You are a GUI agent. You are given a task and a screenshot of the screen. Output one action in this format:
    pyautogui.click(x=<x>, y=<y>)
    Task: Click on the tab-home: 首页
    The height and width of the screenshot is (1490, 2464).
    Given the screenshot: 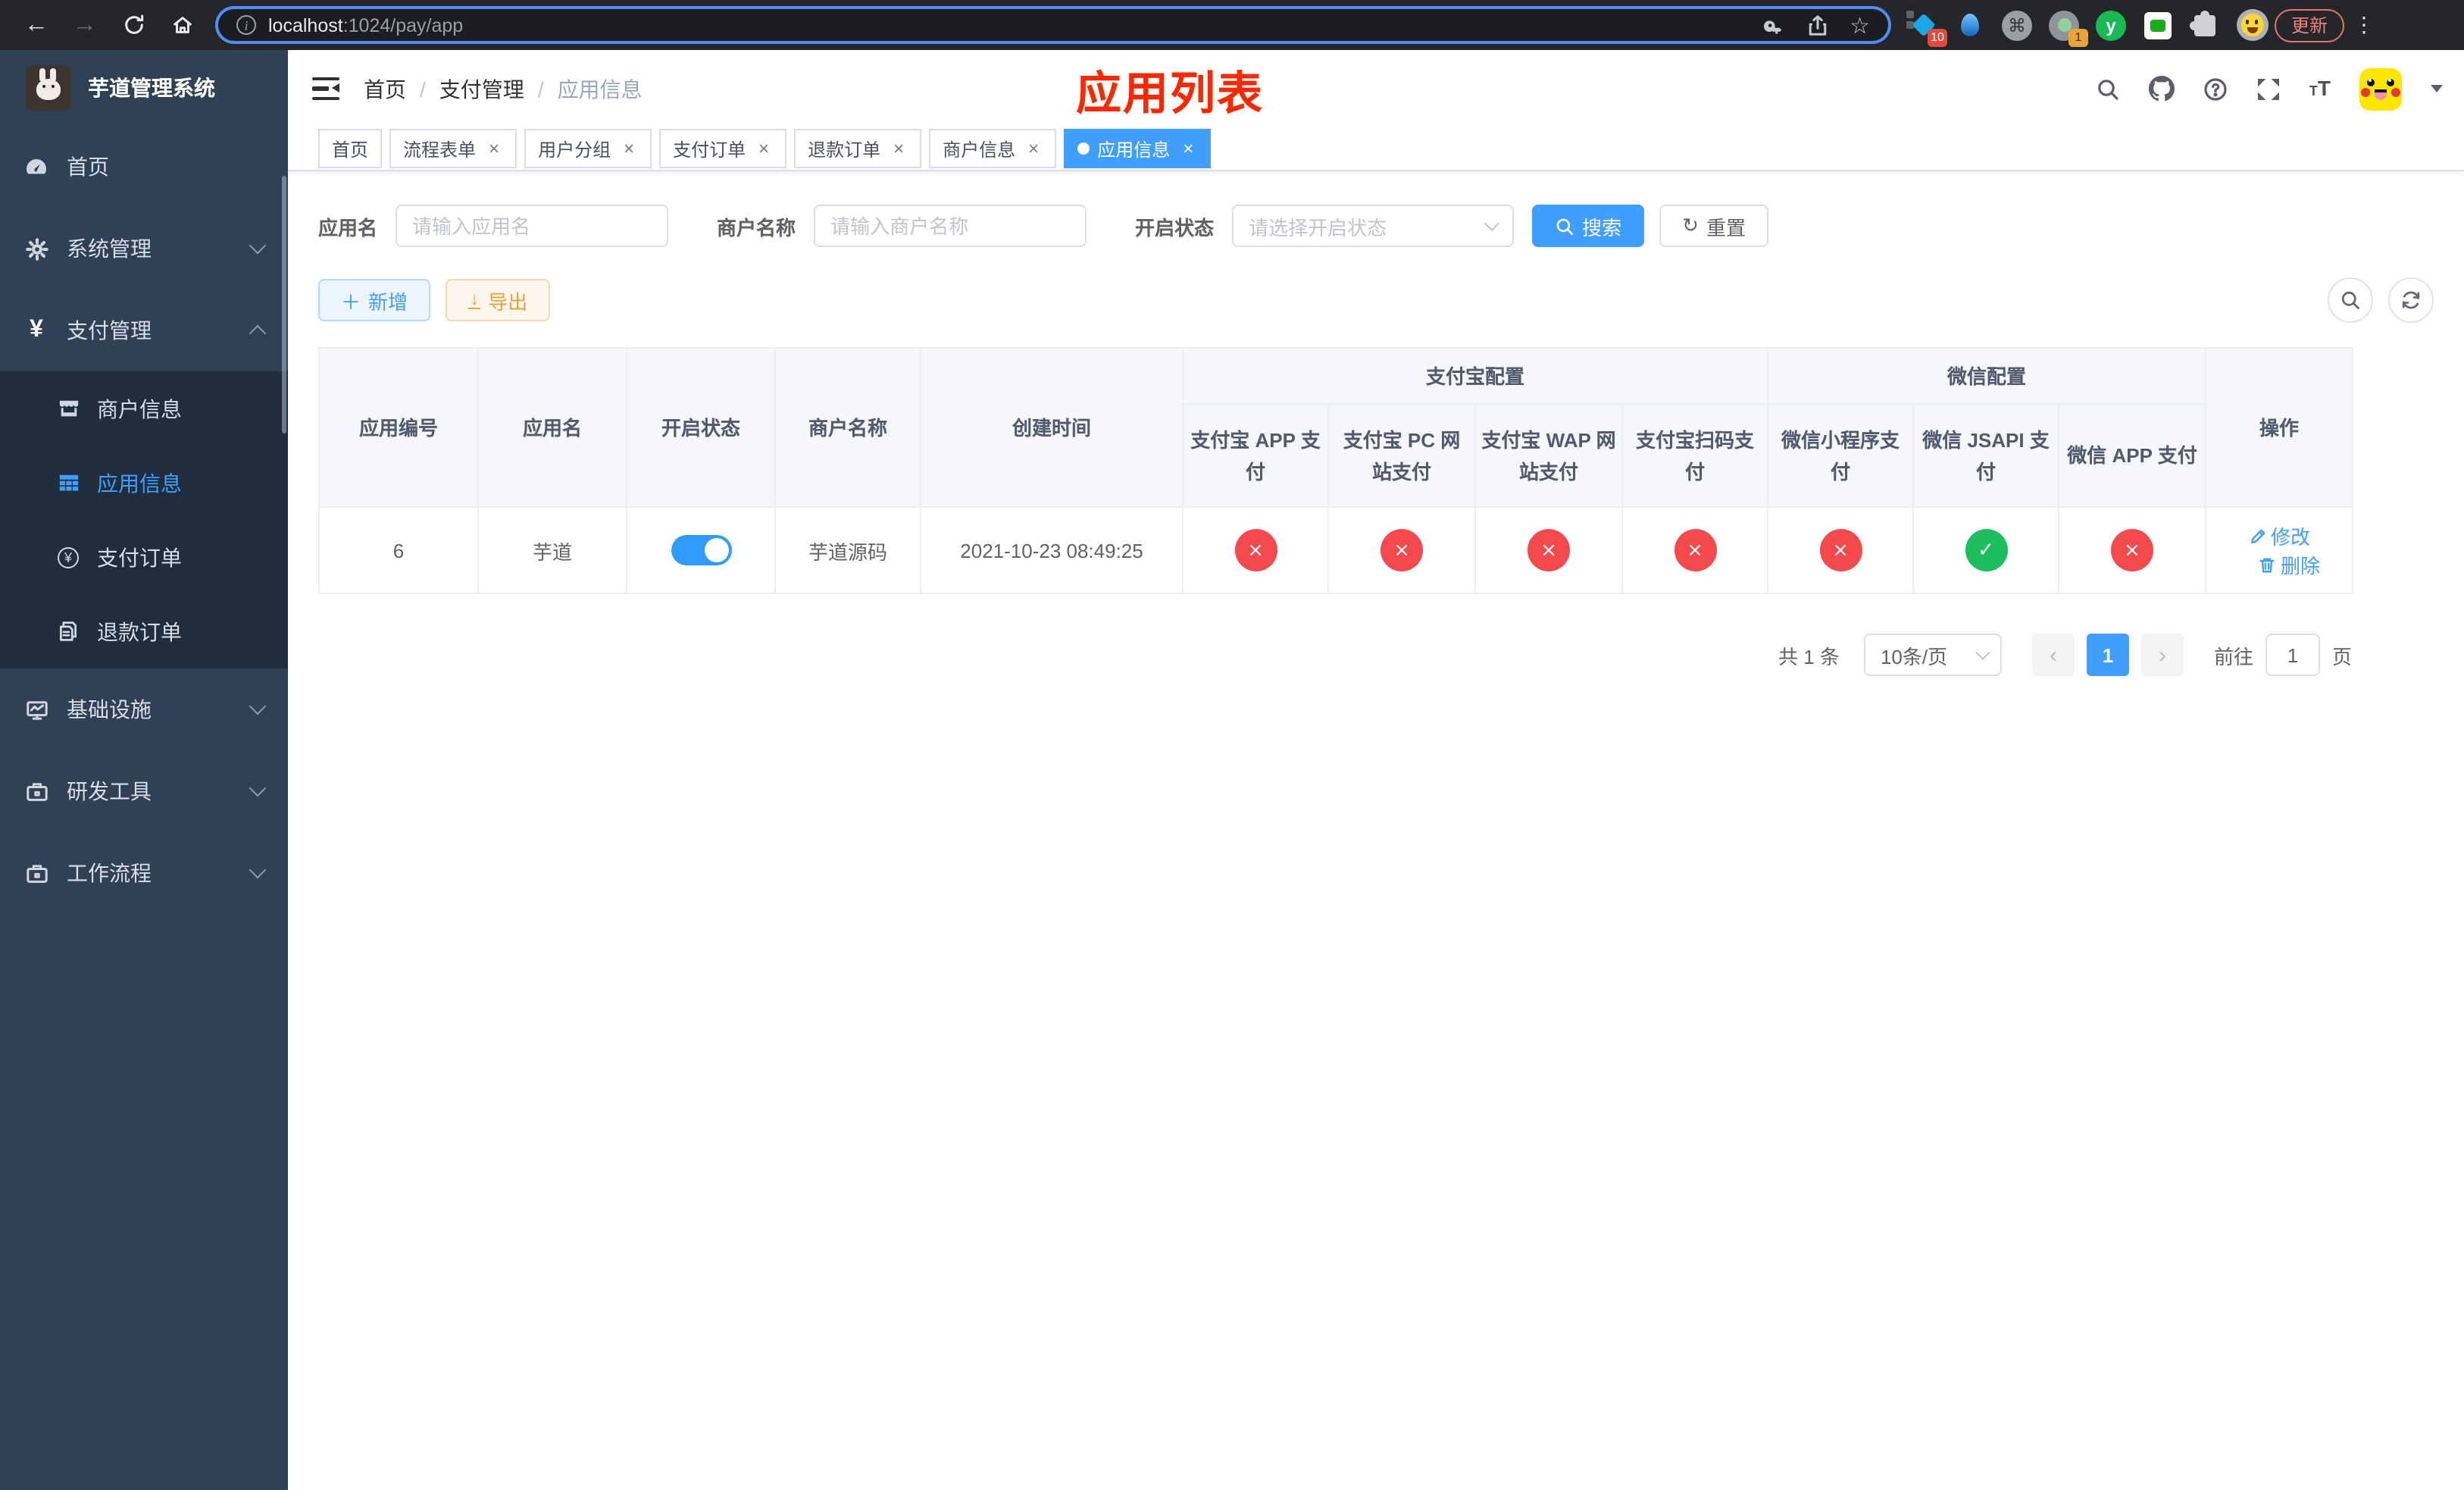 What is the action you would take?
    pyautogui.click(x=350, y=148)
    